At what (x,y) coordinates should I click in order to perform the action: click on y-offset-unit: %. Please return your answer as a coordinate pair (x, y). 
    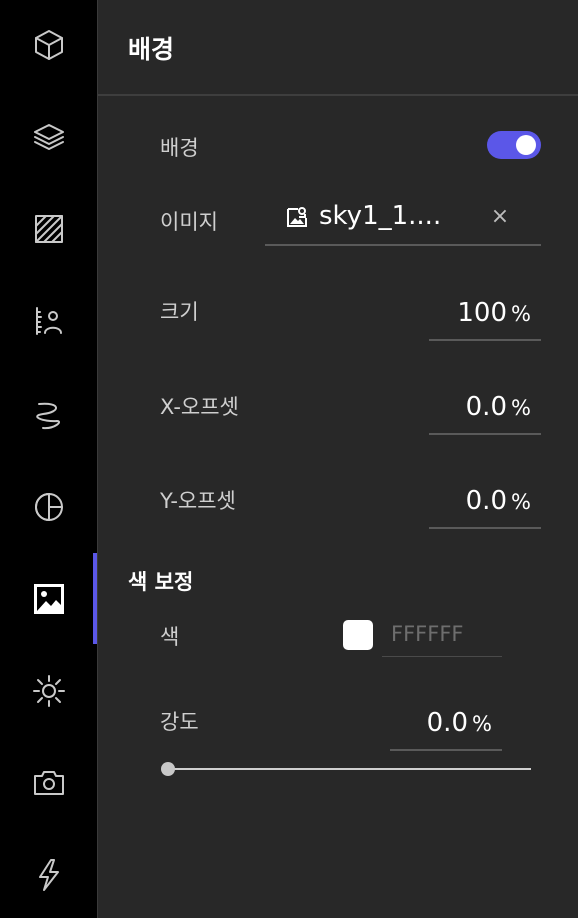
    Looking at the image, I should click on (521, 502).